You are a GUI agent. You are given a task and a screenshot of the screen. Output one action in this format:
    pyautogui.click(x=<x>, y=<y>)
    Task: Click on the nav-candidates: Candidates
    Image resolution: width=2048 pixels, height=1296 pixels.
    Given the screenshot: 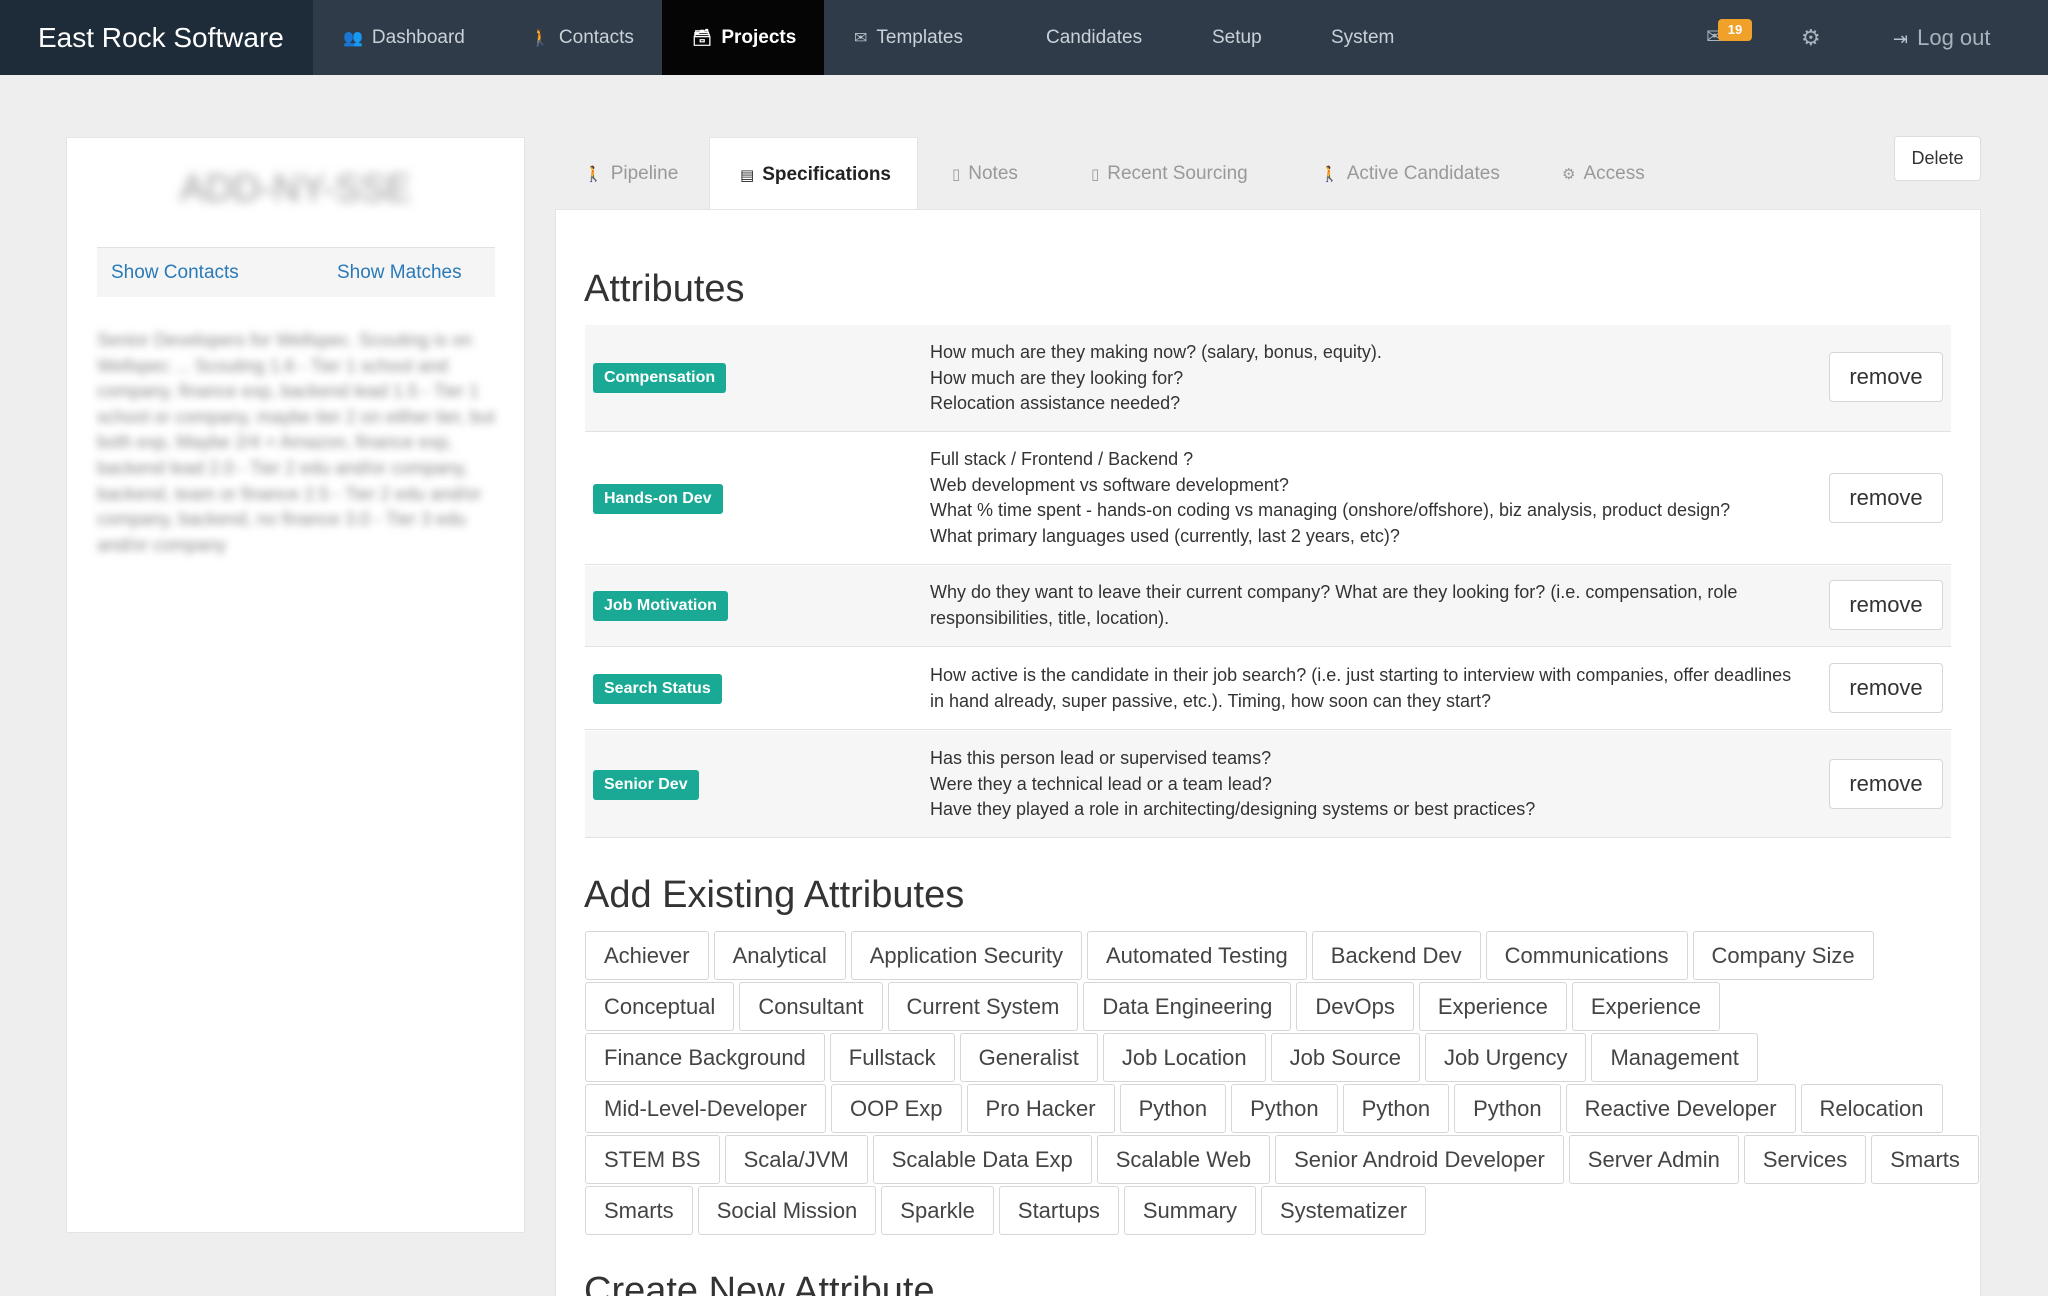 What is the action you would take?
    pyautogui.click(x=1094, y=37)
    